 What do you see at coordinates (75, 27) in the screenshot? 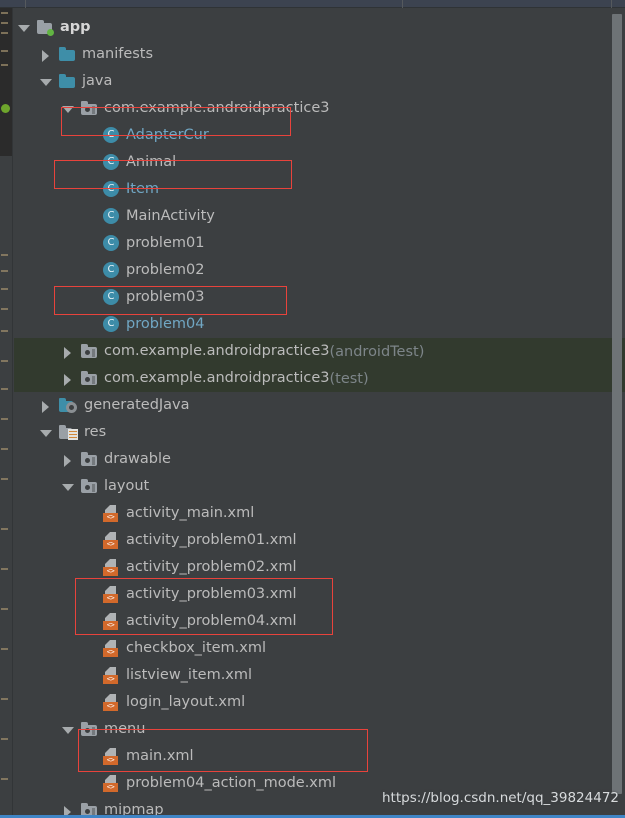
I see `tree-row-label: app` at bounding box center [75, 27].